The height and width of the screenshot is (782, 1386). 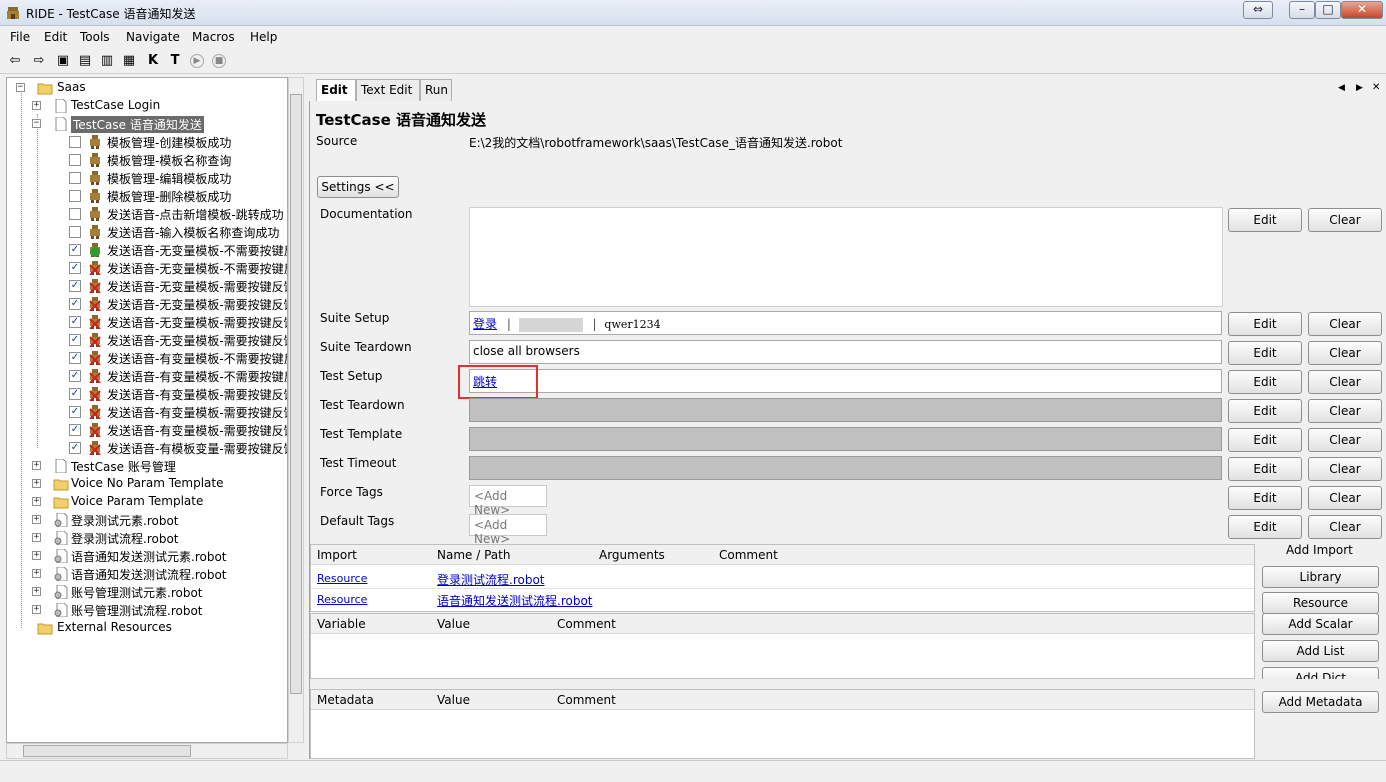 I want to click on test-template-field, so click(x=845, y=439).